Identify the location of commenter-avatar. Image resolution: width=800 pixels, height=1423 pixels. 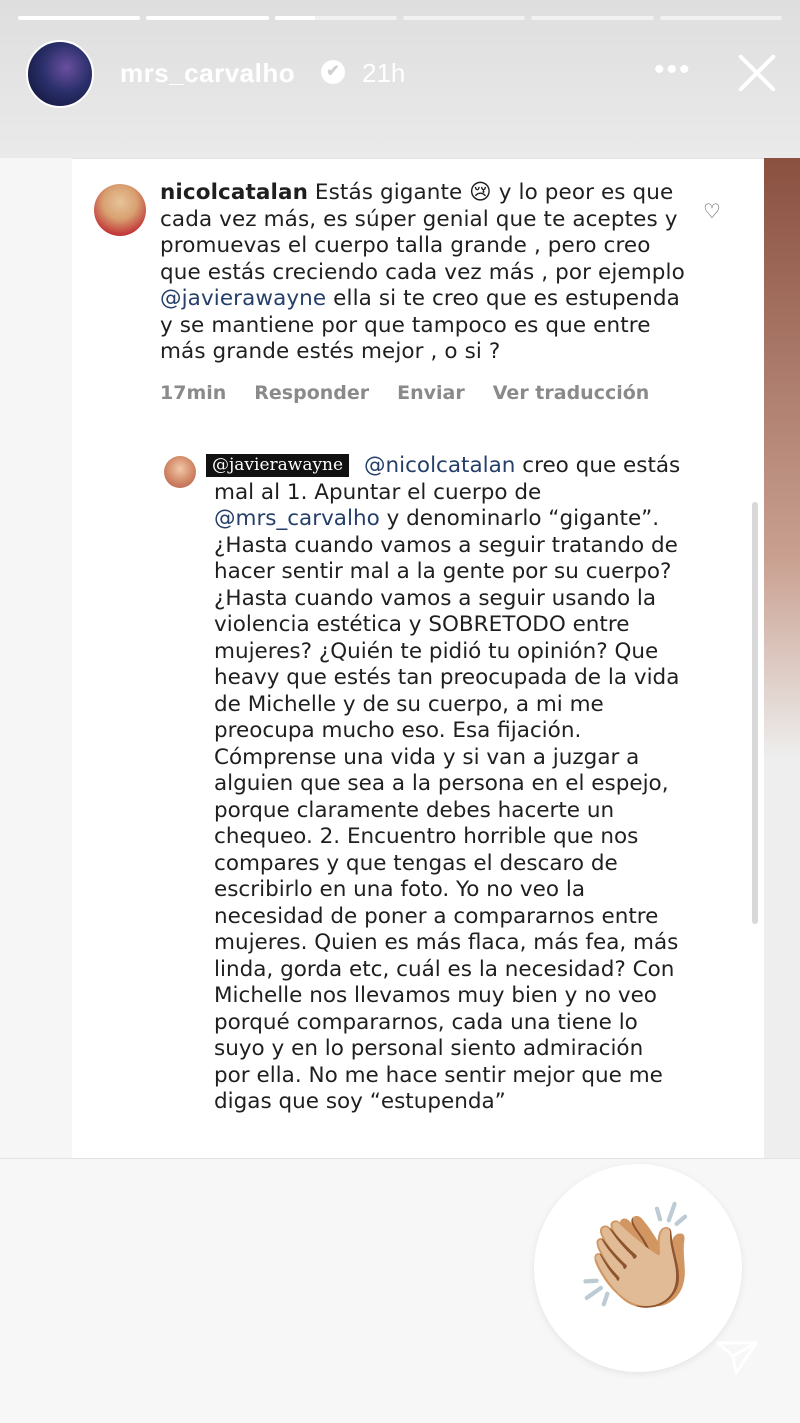
(120, 210).